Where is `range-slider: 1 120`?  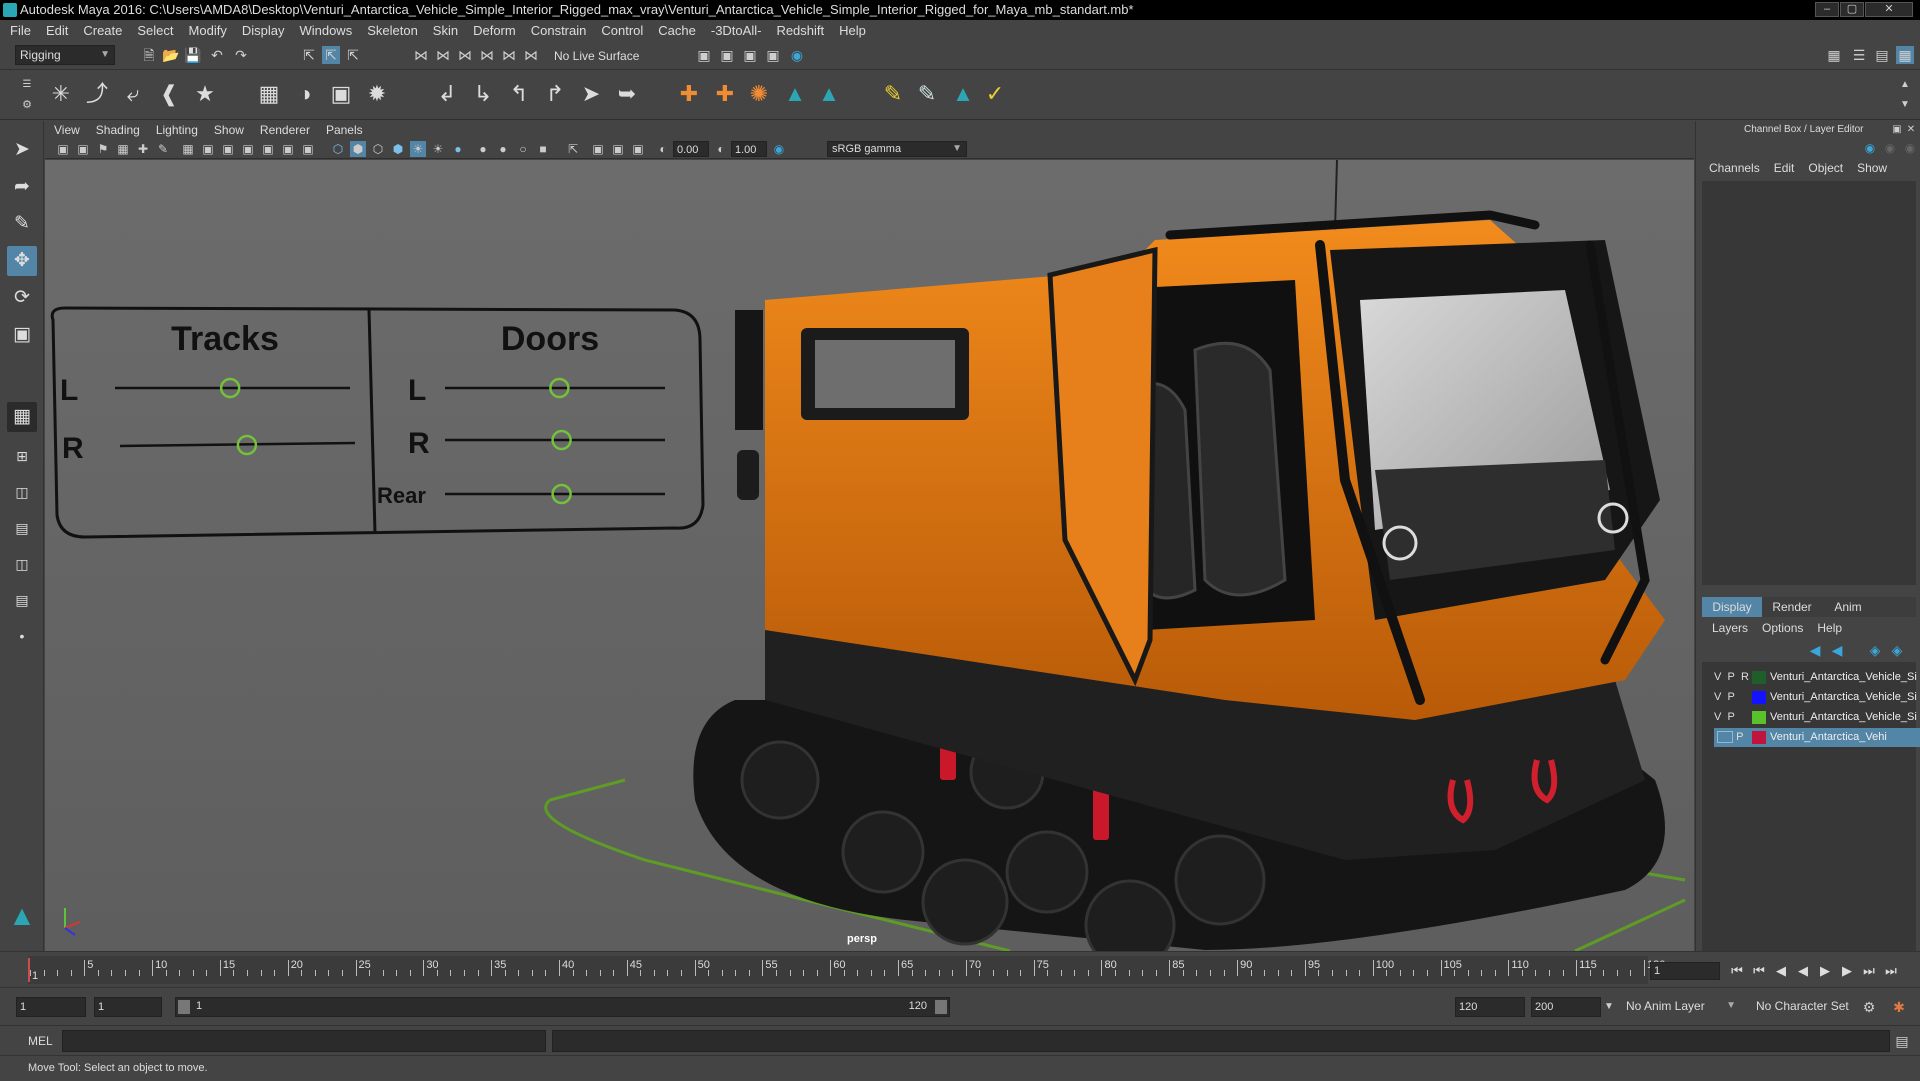 range-slider: 1 120 is located at coordinates (562, 1007).